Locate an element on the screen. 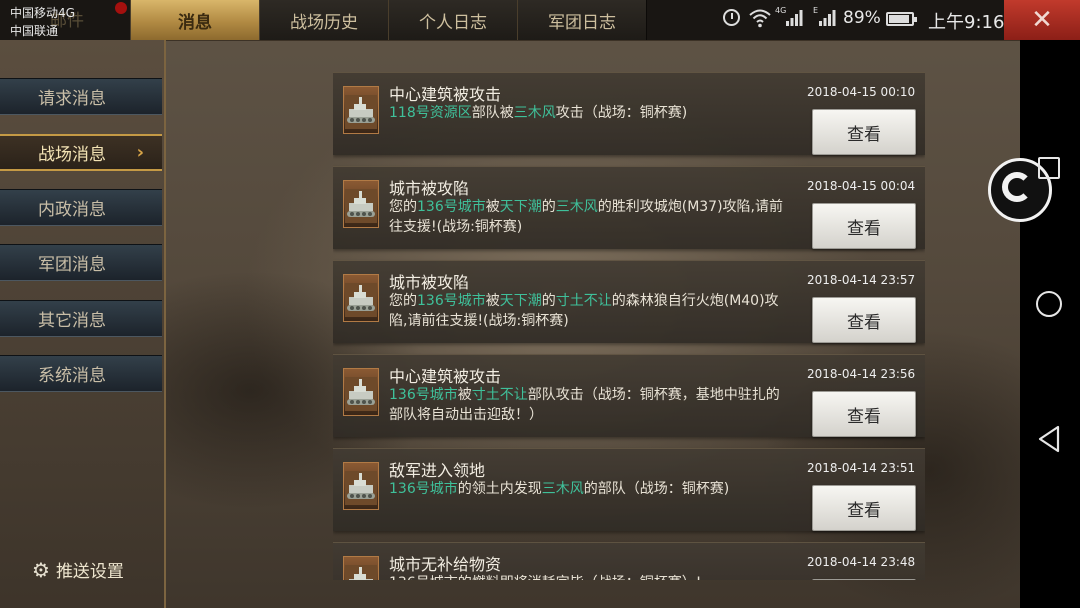  sidebar-item-other-messages: 其它消息 is located at coordinates (81, 318).